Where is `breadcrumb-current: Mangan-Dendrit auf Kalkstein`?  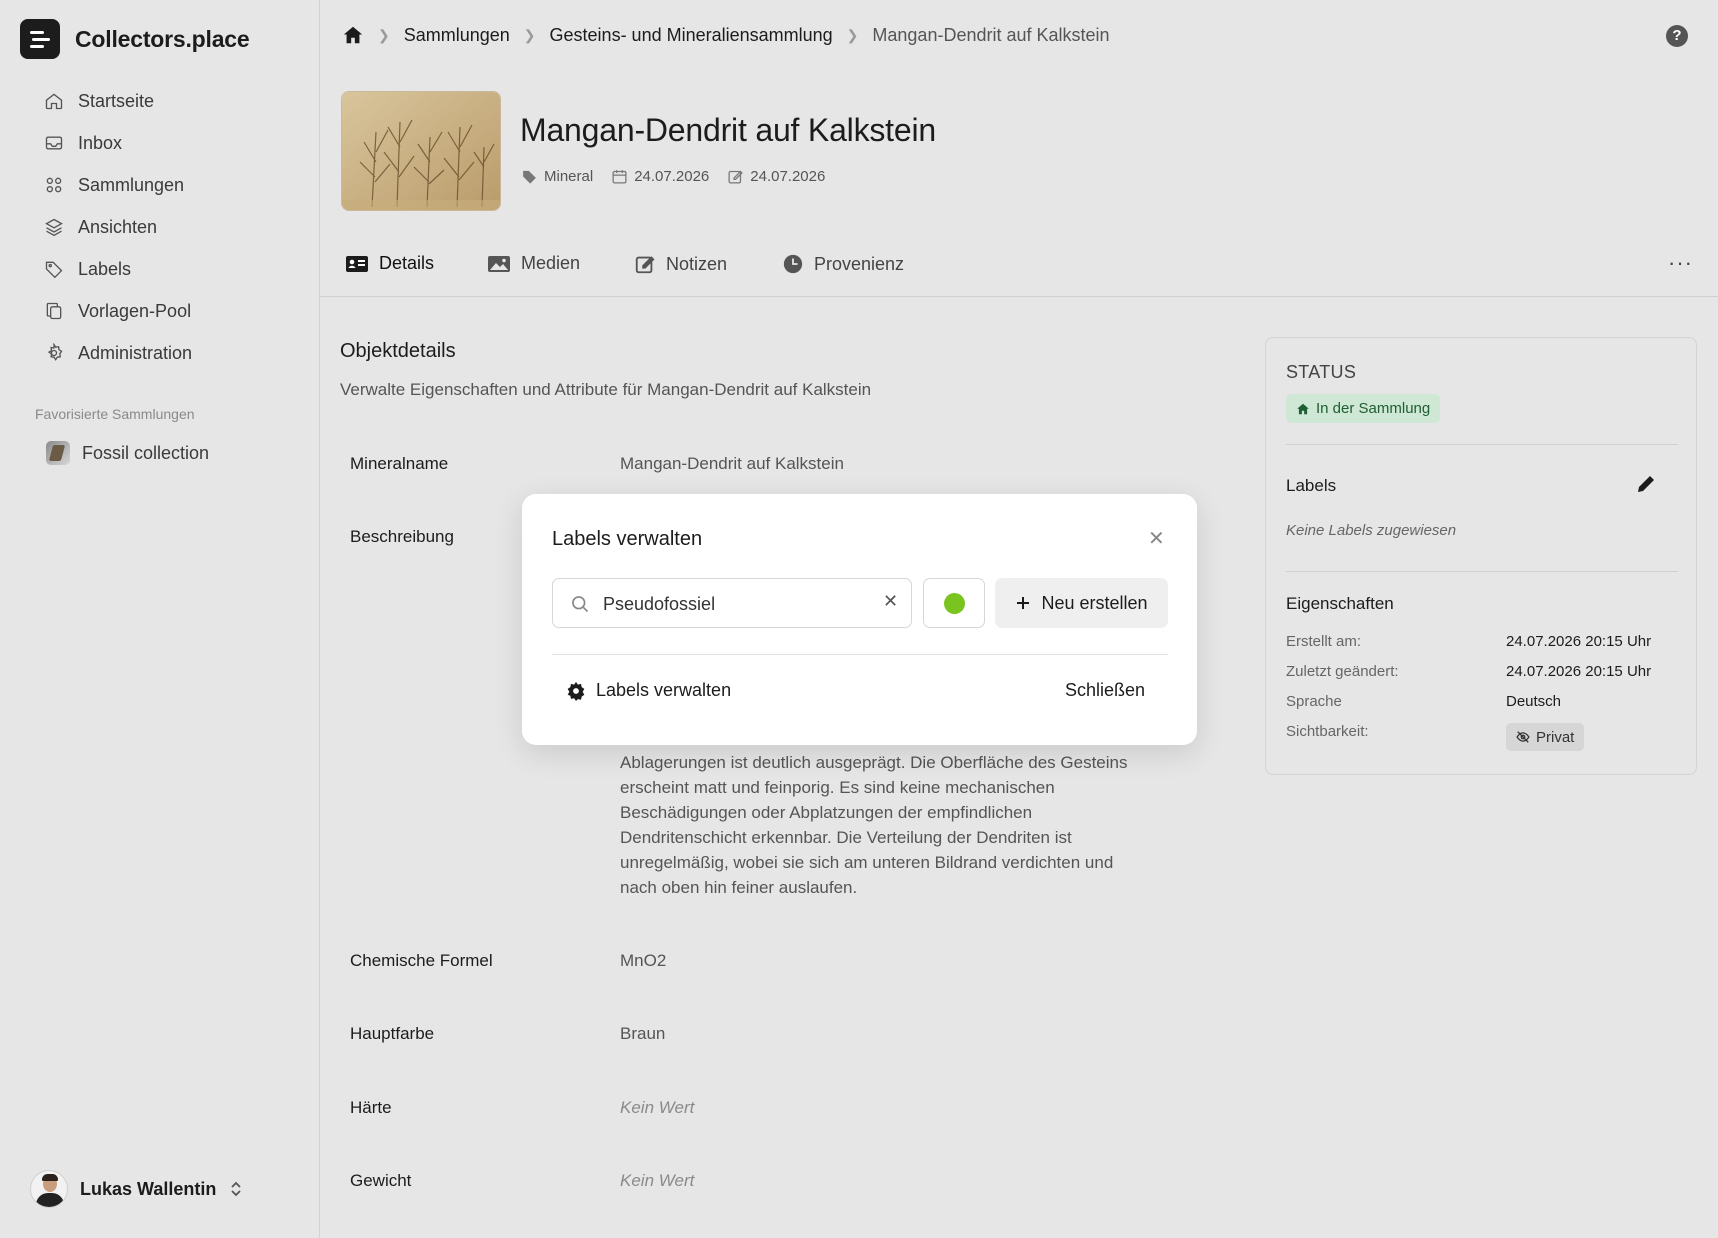
breadcrumb-current: Mangan-Dendrit auf Kalkstein is located at coordinates (991, 34).